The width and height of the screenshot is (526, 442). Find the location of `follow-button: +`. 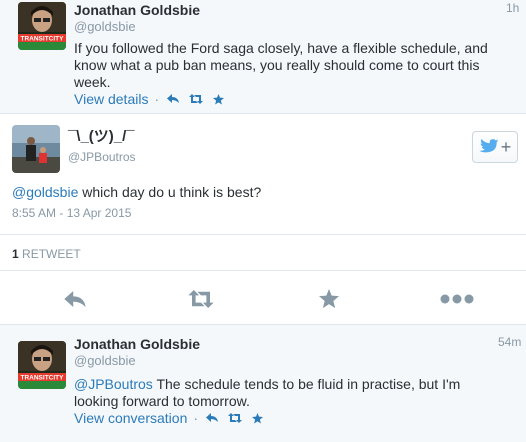

follow-button: + is located at coordinates (495, 147).